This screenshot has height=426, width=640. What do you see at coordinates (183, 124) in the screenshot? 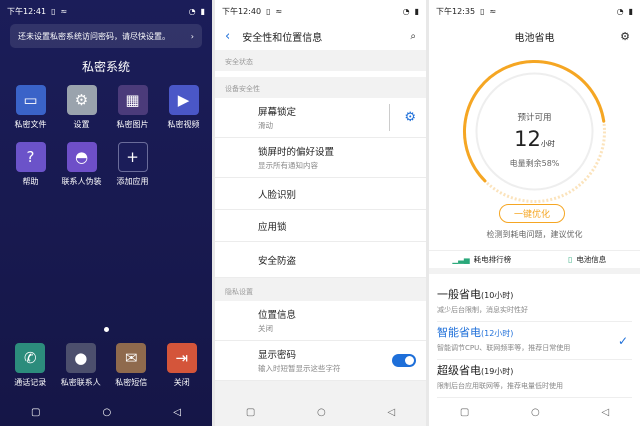
I see `app-label: 私密视频` at bounding box center [183, 124].